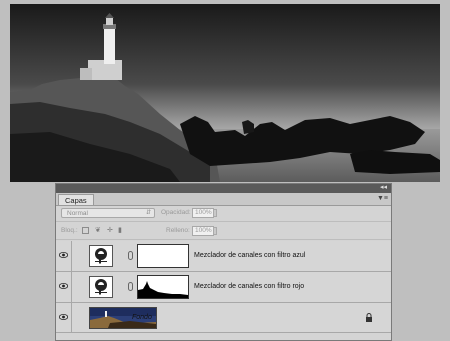 The height and width of the screenshot is (341, 450). Describe the element at coordinates (110, 230) in the screenshot. I see `lock-position-icon: ✛` at that location.